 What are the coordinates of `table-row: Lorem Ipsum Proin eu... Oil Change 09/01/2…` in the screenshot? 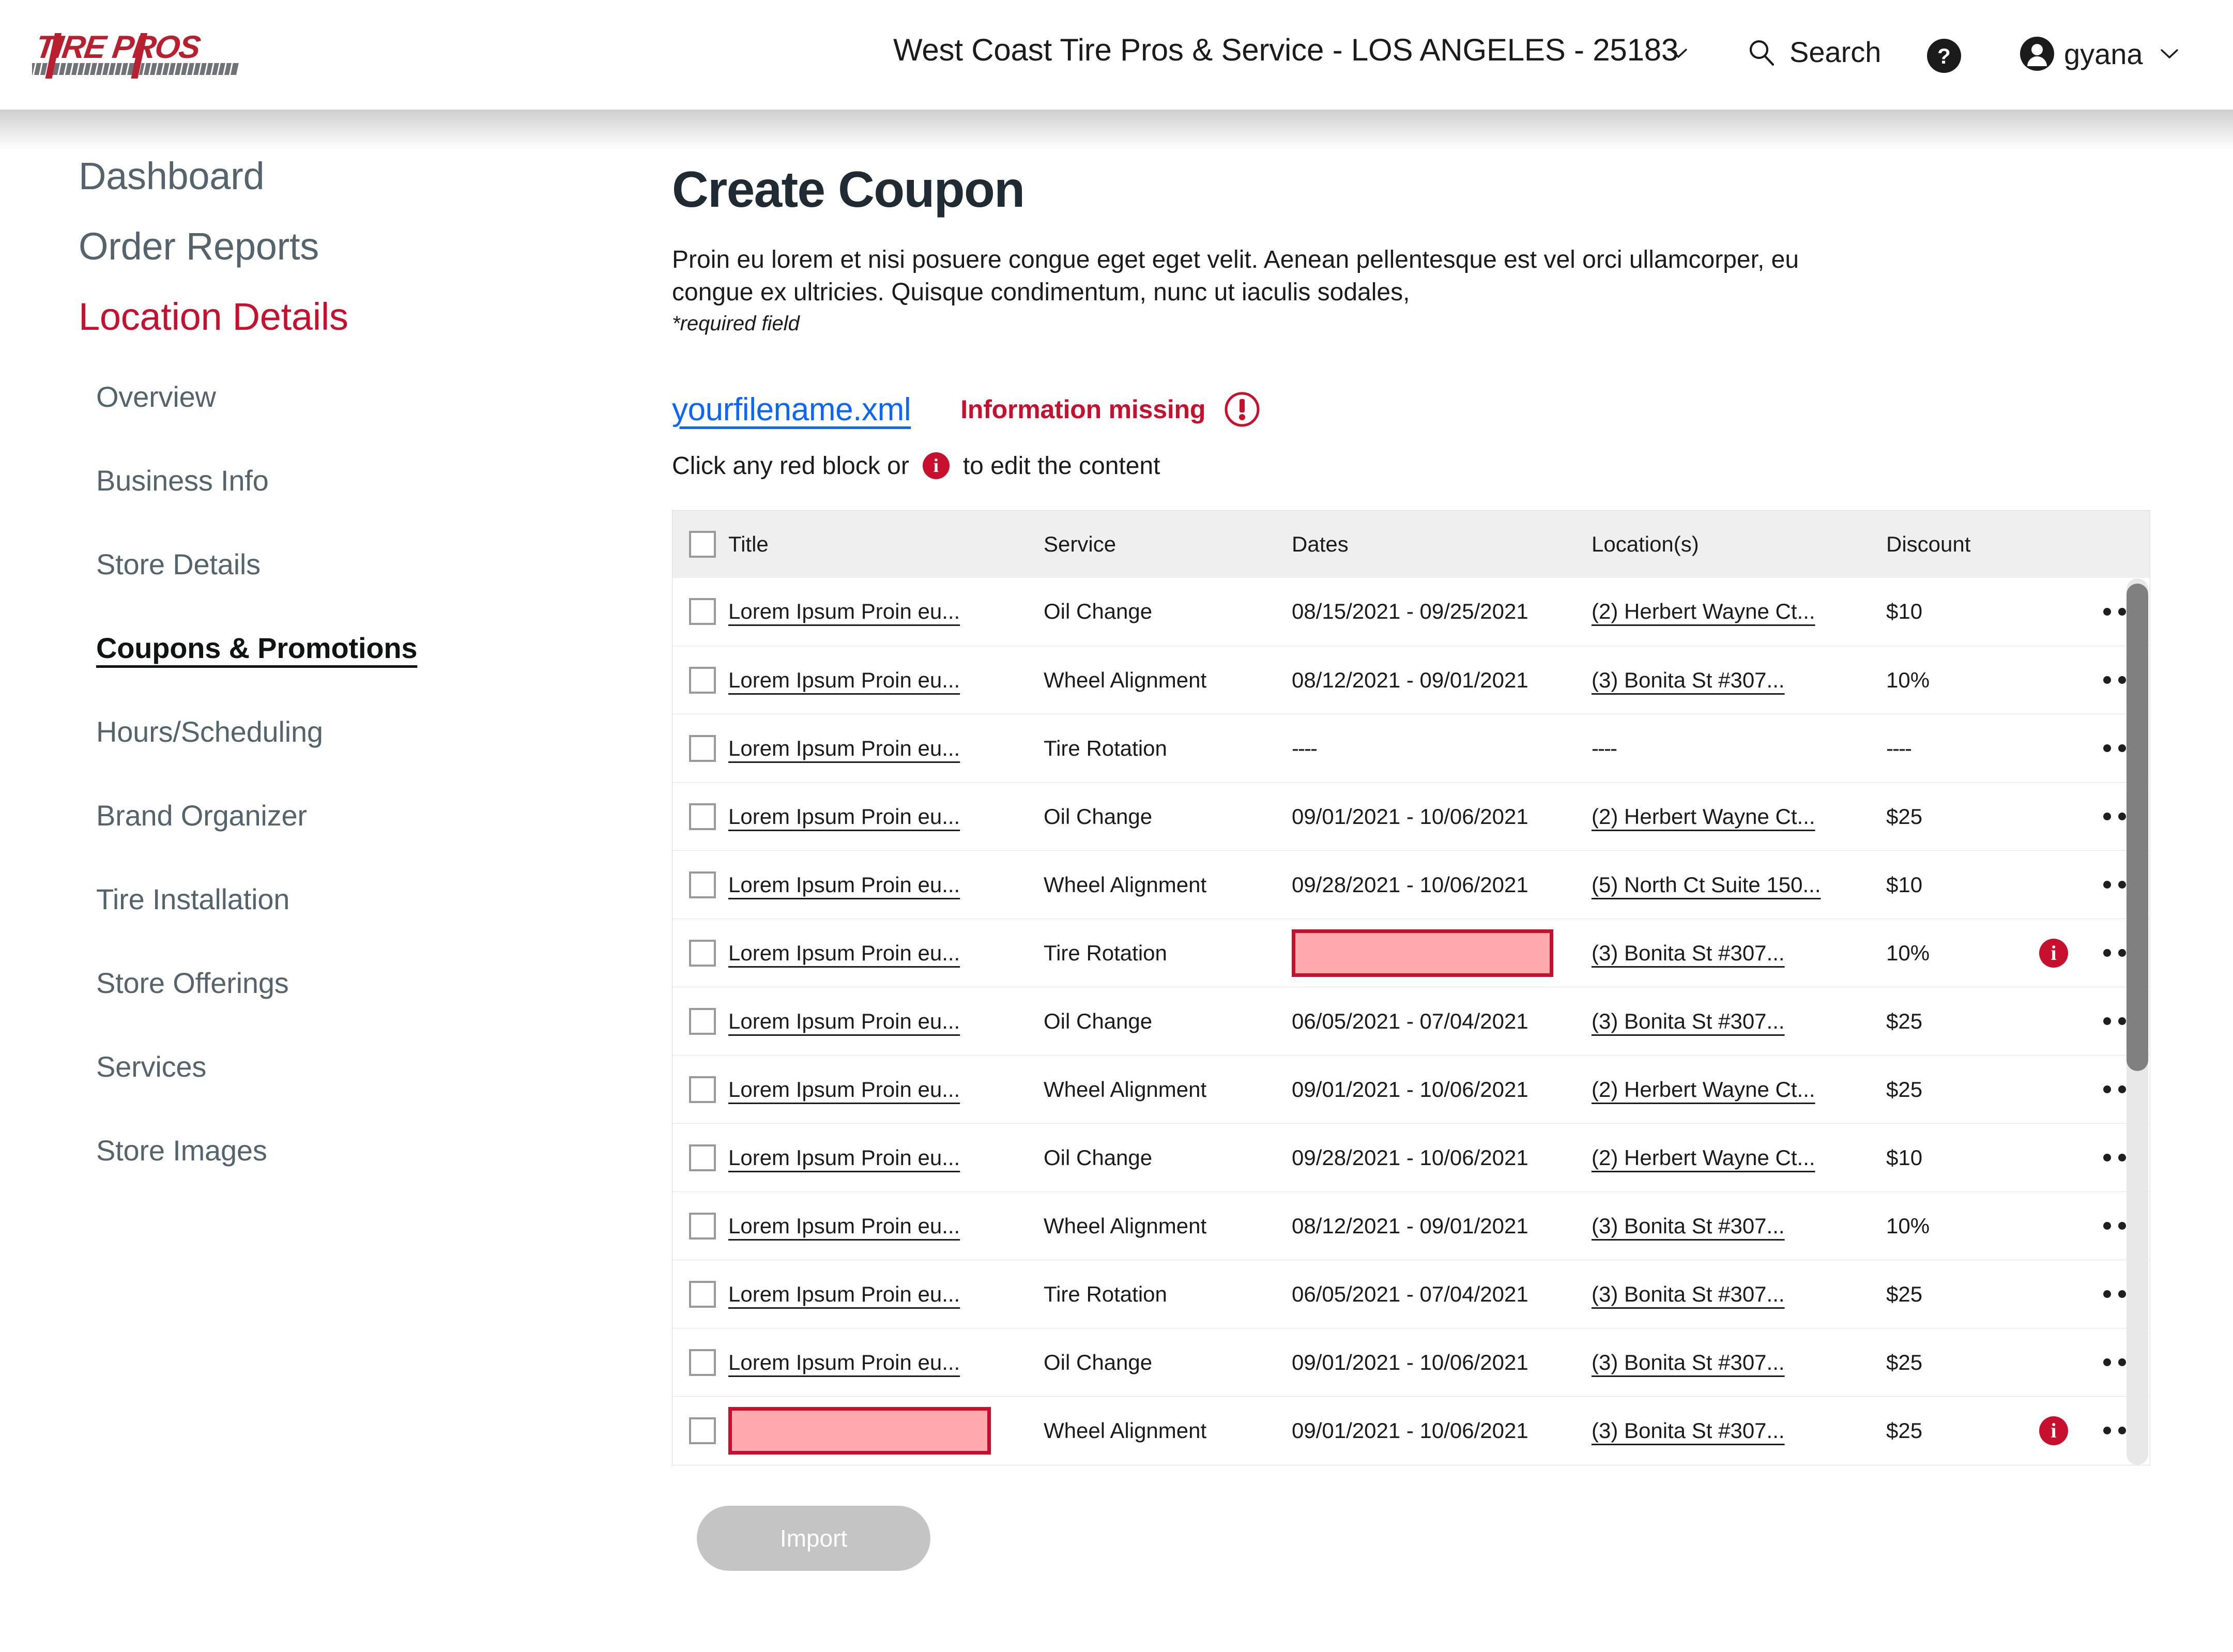 It's located at (1411, 816).